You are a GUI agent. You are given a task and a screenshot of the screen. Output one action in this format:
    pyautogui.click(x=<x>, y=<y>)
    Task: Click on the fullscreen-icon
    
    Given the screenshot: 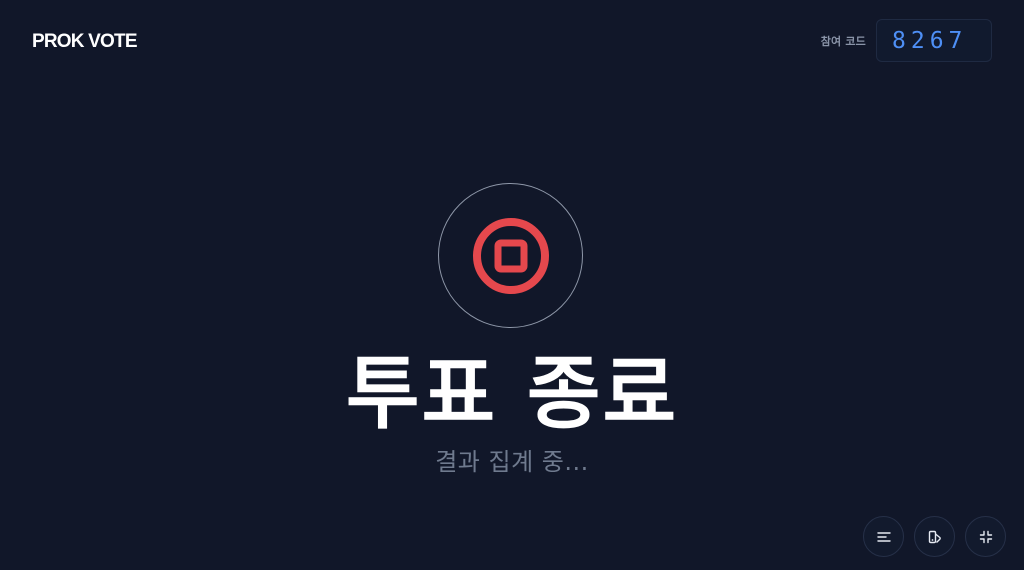 What is the action you would take?
    pyautogui.click(x=985, y=536)
    